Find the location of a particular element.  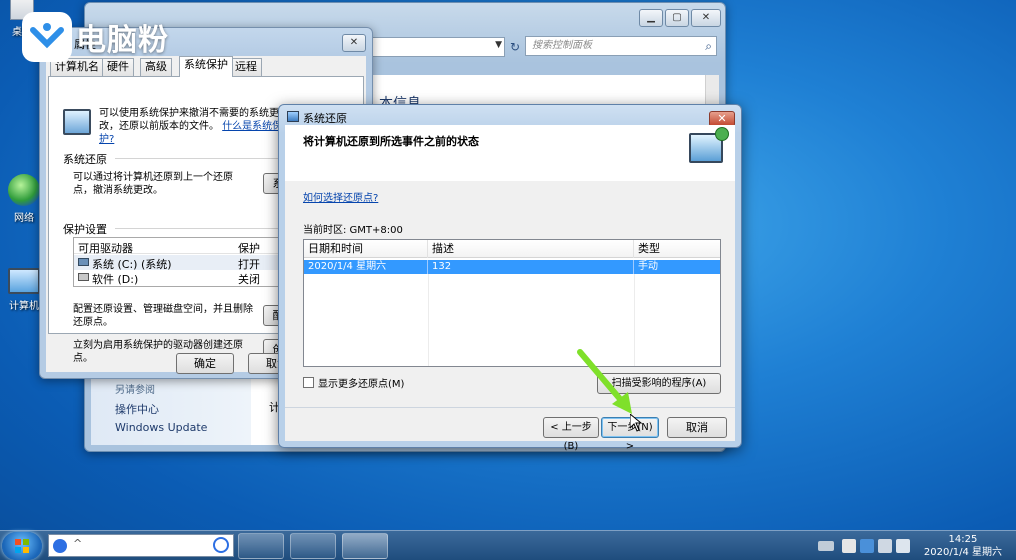

row-type: 手动 is located at coordinates (648, 266).